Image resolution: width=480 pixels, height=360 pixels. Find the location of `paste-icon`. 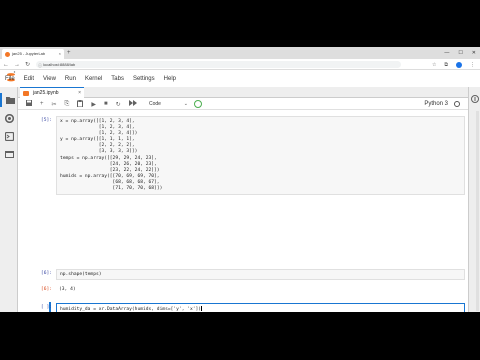

paste-icon is located at coordinates (80, 104).